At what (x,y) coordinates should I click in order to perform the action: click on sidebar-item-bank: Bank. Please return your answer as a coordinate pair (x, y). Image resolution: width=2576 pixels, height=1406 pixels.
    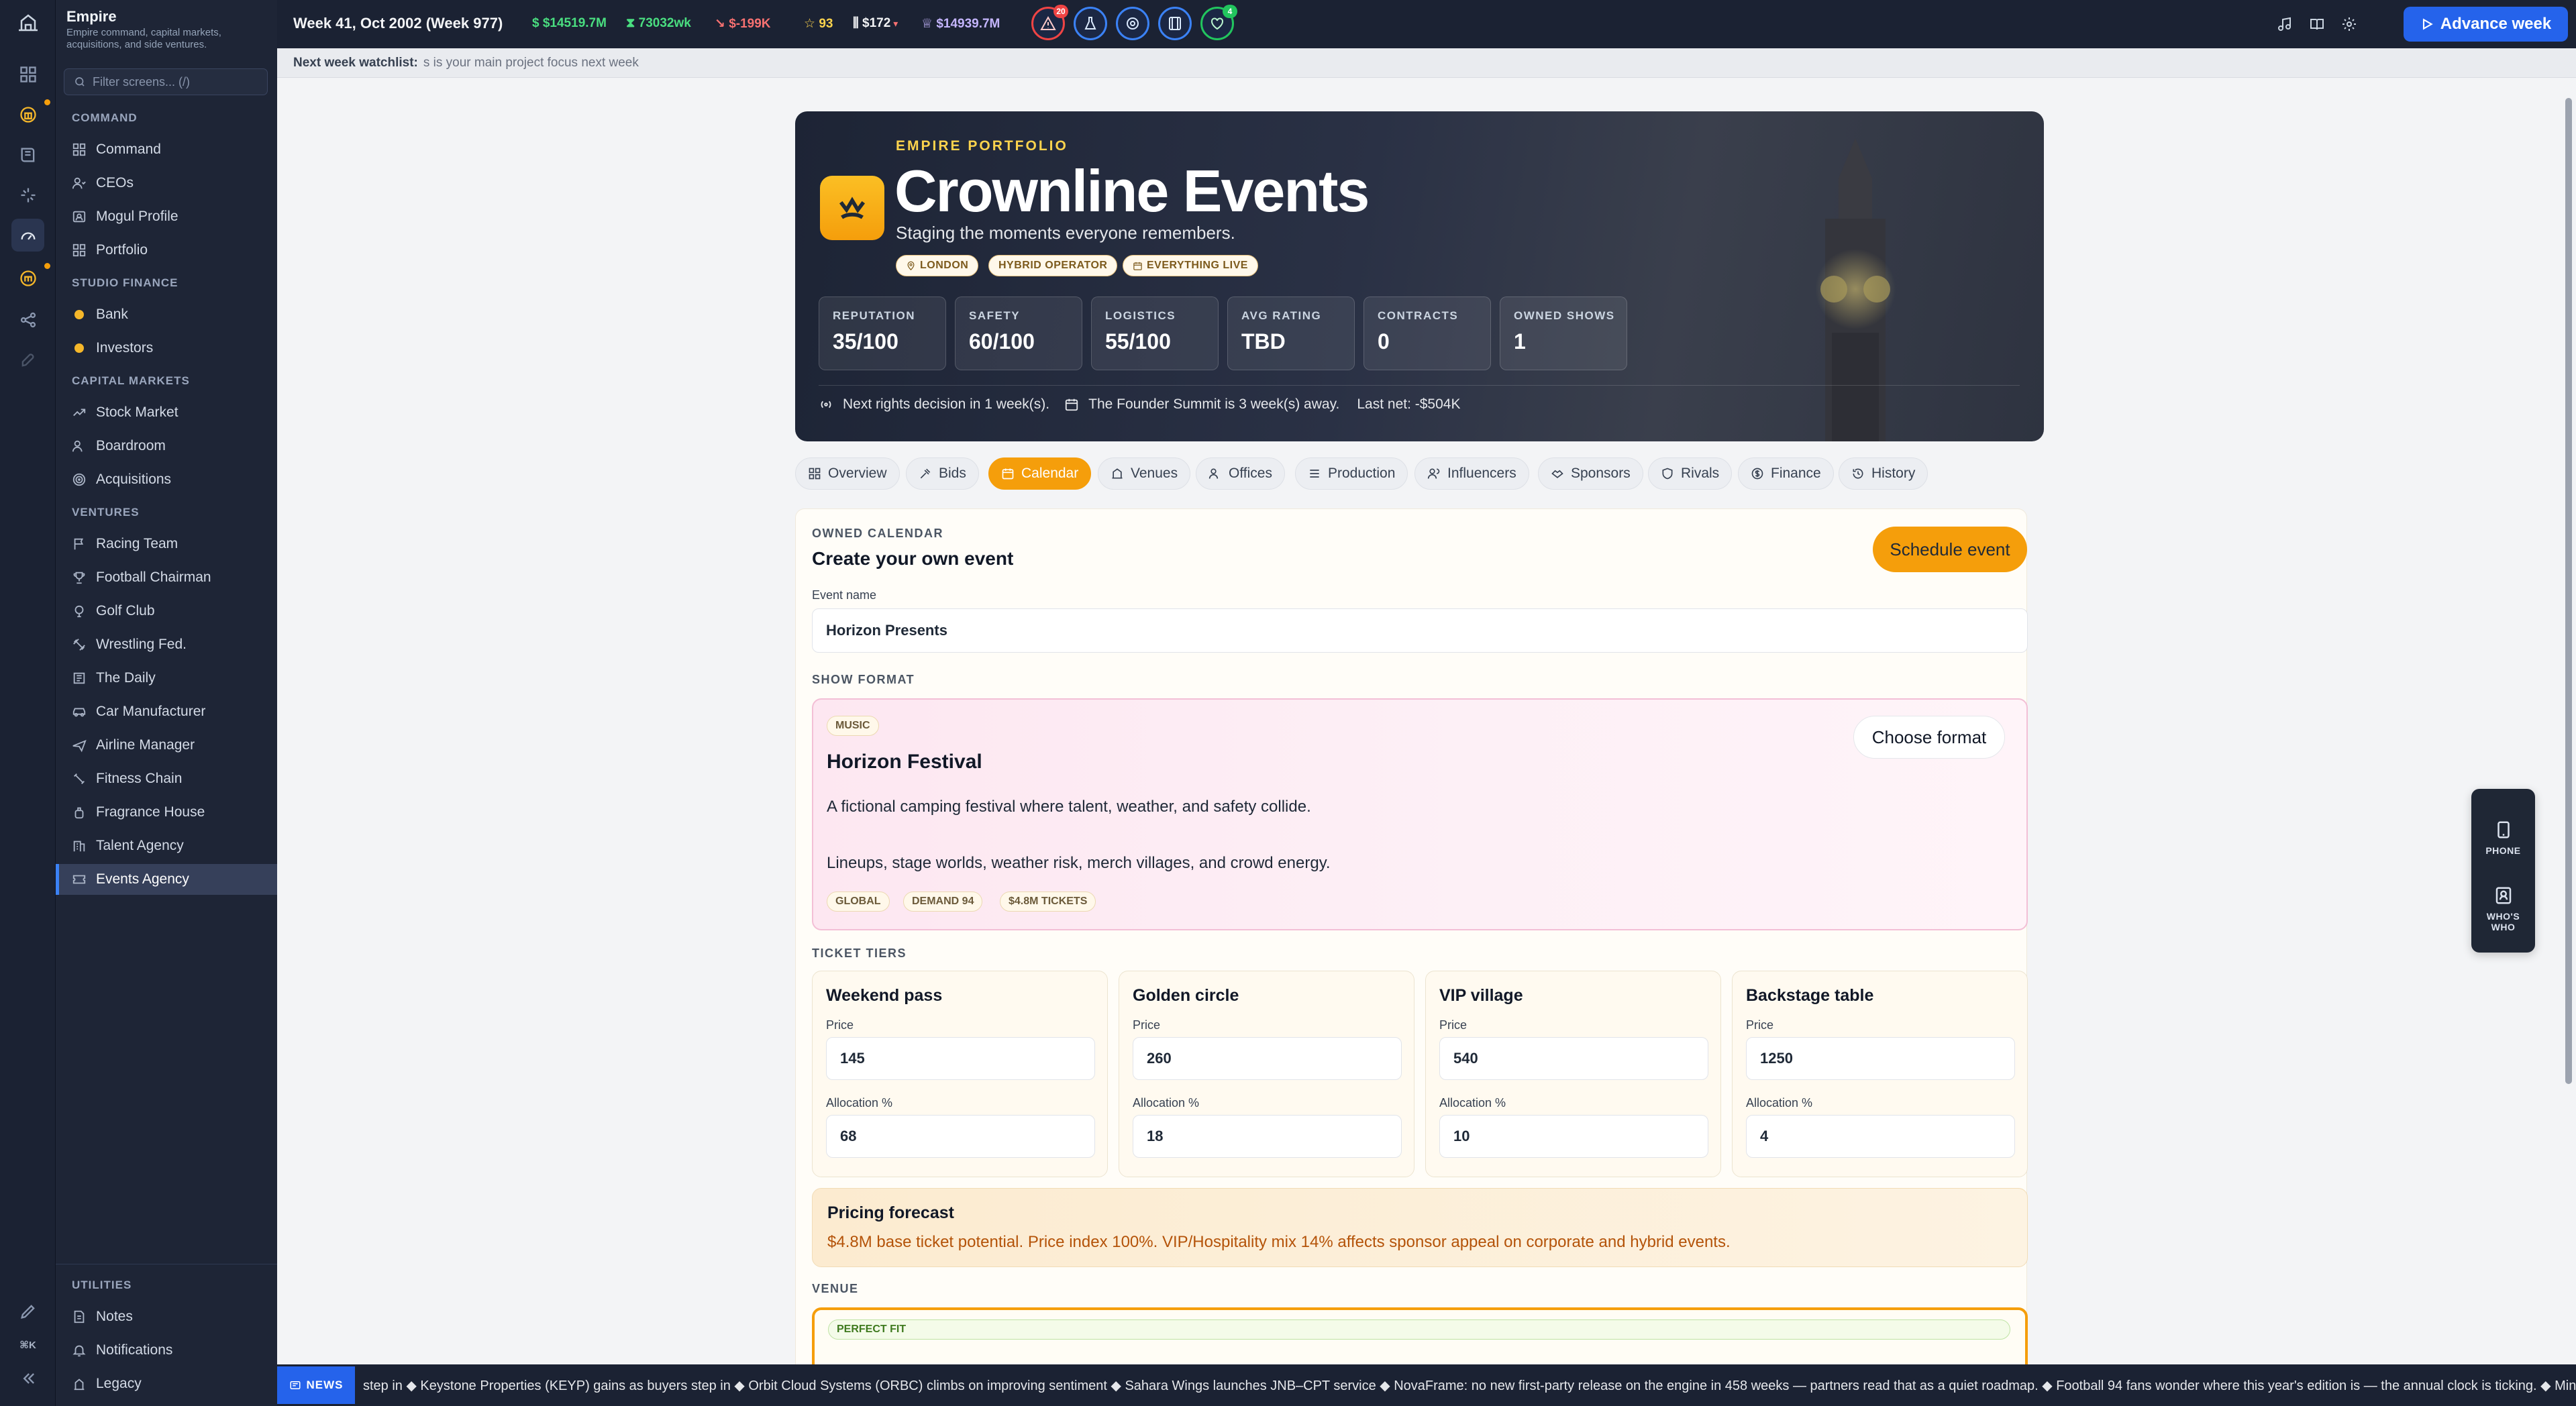
    Looking at the image, I should click on (166, 314).